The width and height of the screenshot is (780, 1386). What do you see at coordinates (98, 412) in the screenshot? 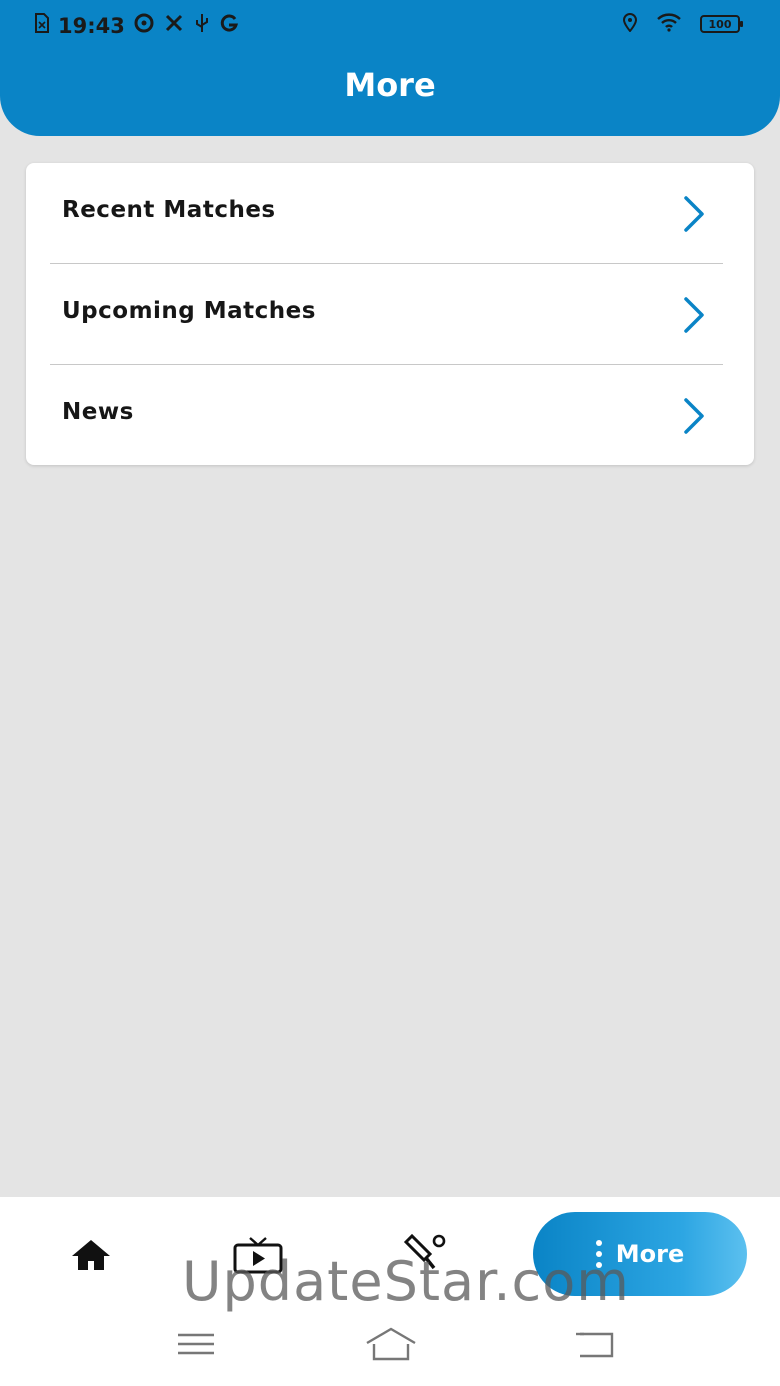
I see `menu-item-label: News` at bounding box center [98, 412].